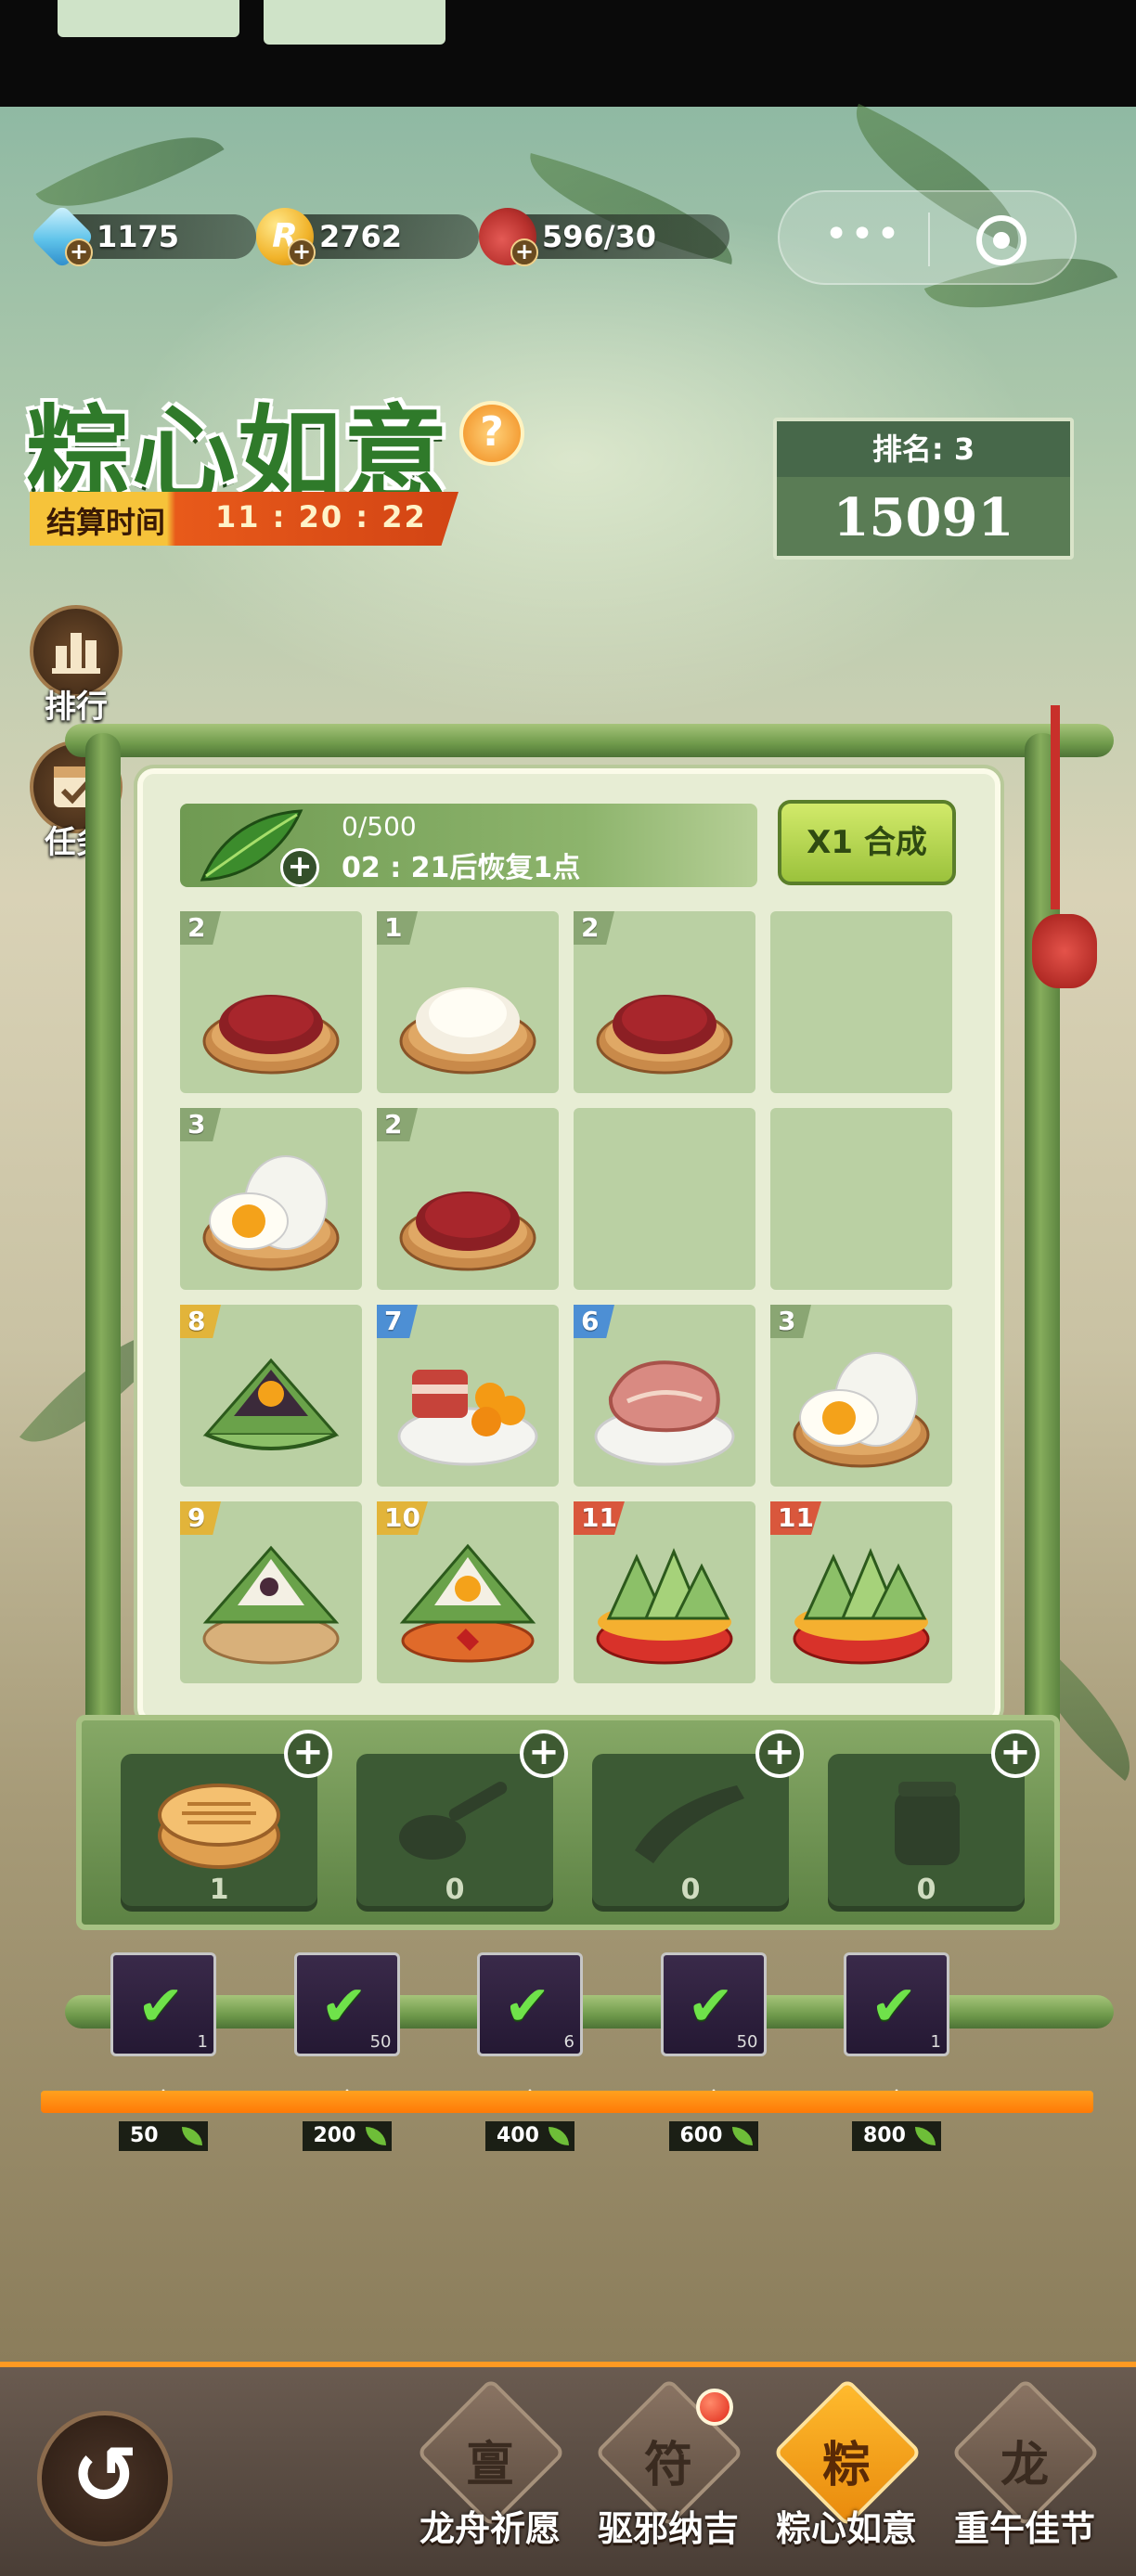  I want to click on nav-emblem-icon: 龙, so click(1024, 2465).